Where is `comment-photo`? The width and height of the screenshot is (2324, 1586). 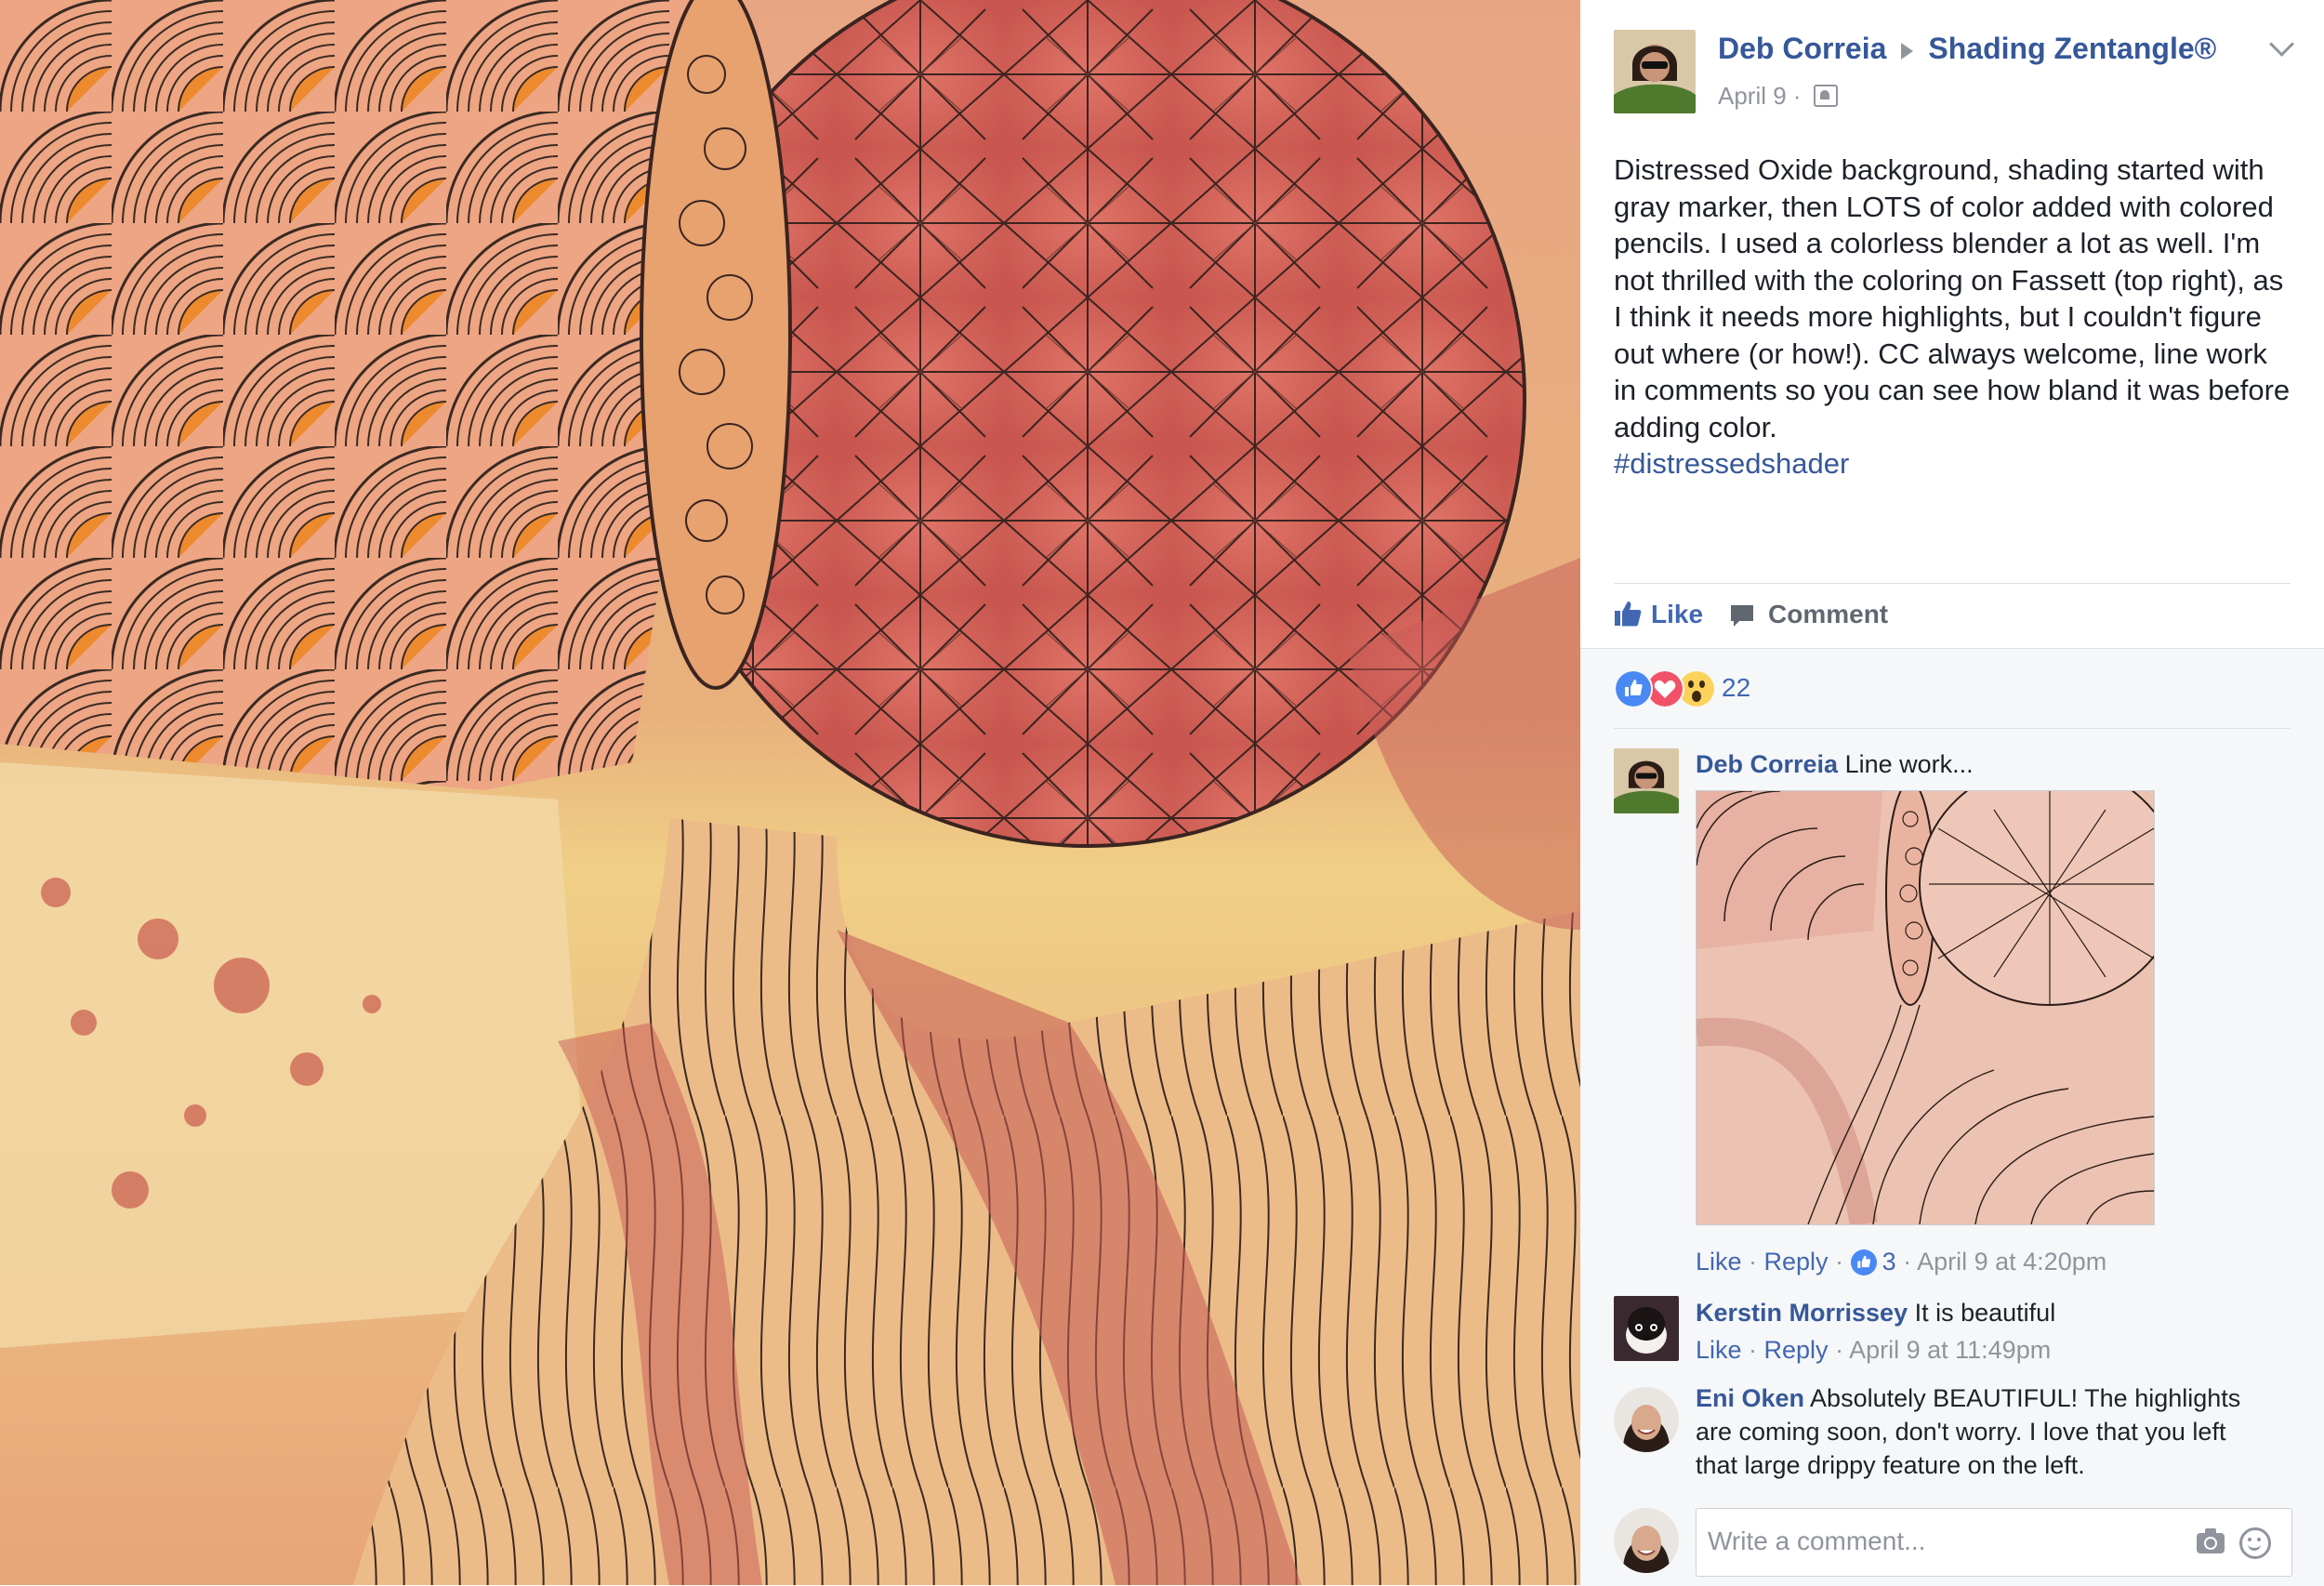 comment-photo is located at coordinates (1925, 1007).